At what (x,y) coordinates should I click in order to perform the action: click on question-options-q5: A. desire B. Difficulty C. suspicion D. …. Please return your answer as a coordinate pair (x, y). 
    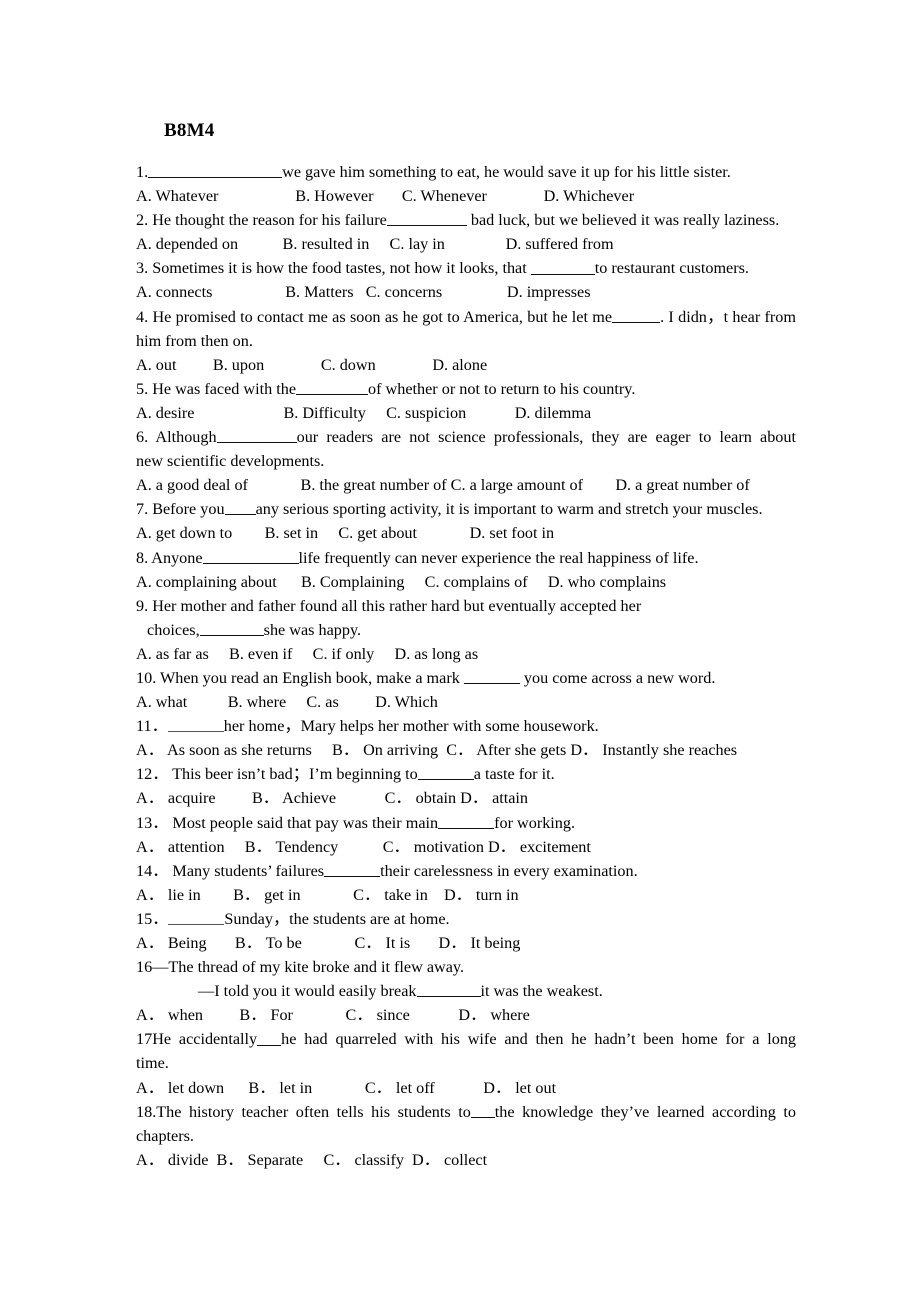
    Looking at the image, I should click on (466, 413).